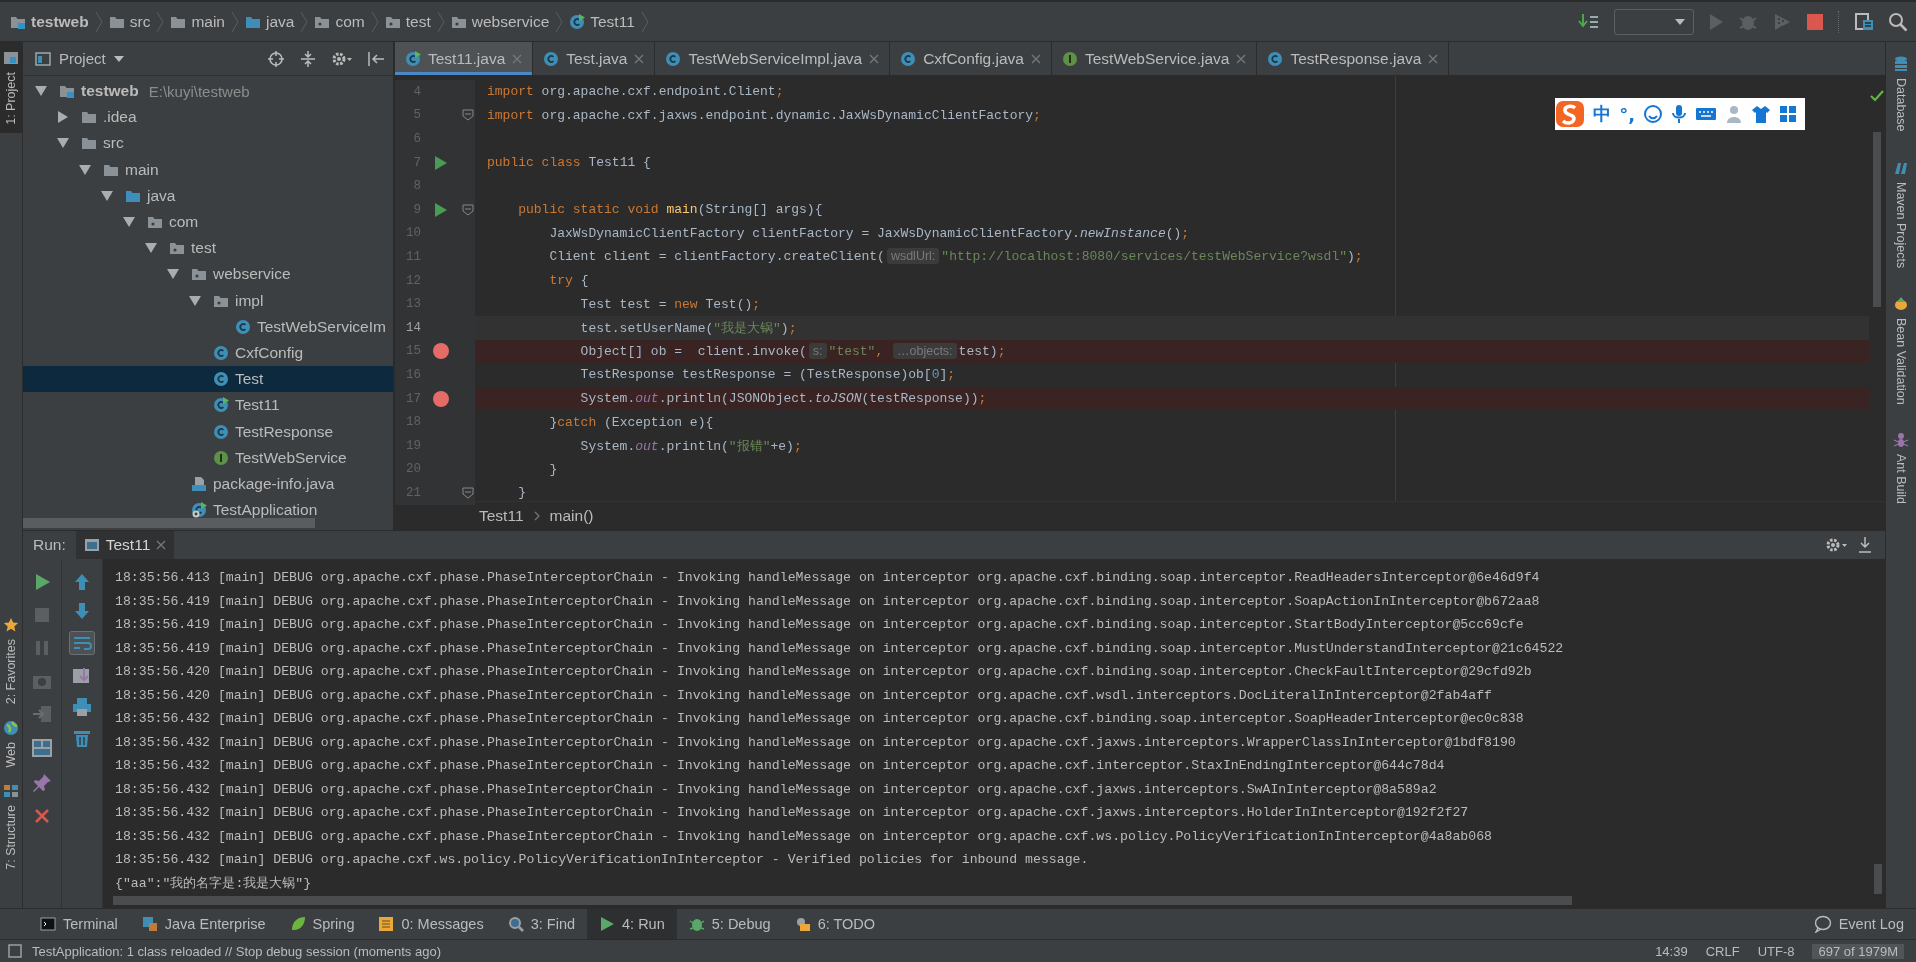 The height and width of the screenshot is (962, 1916). What do you see at coordinates (1815, 21) in the screenshot?
I see `stop-icon` at bounding box center [1815, 21].